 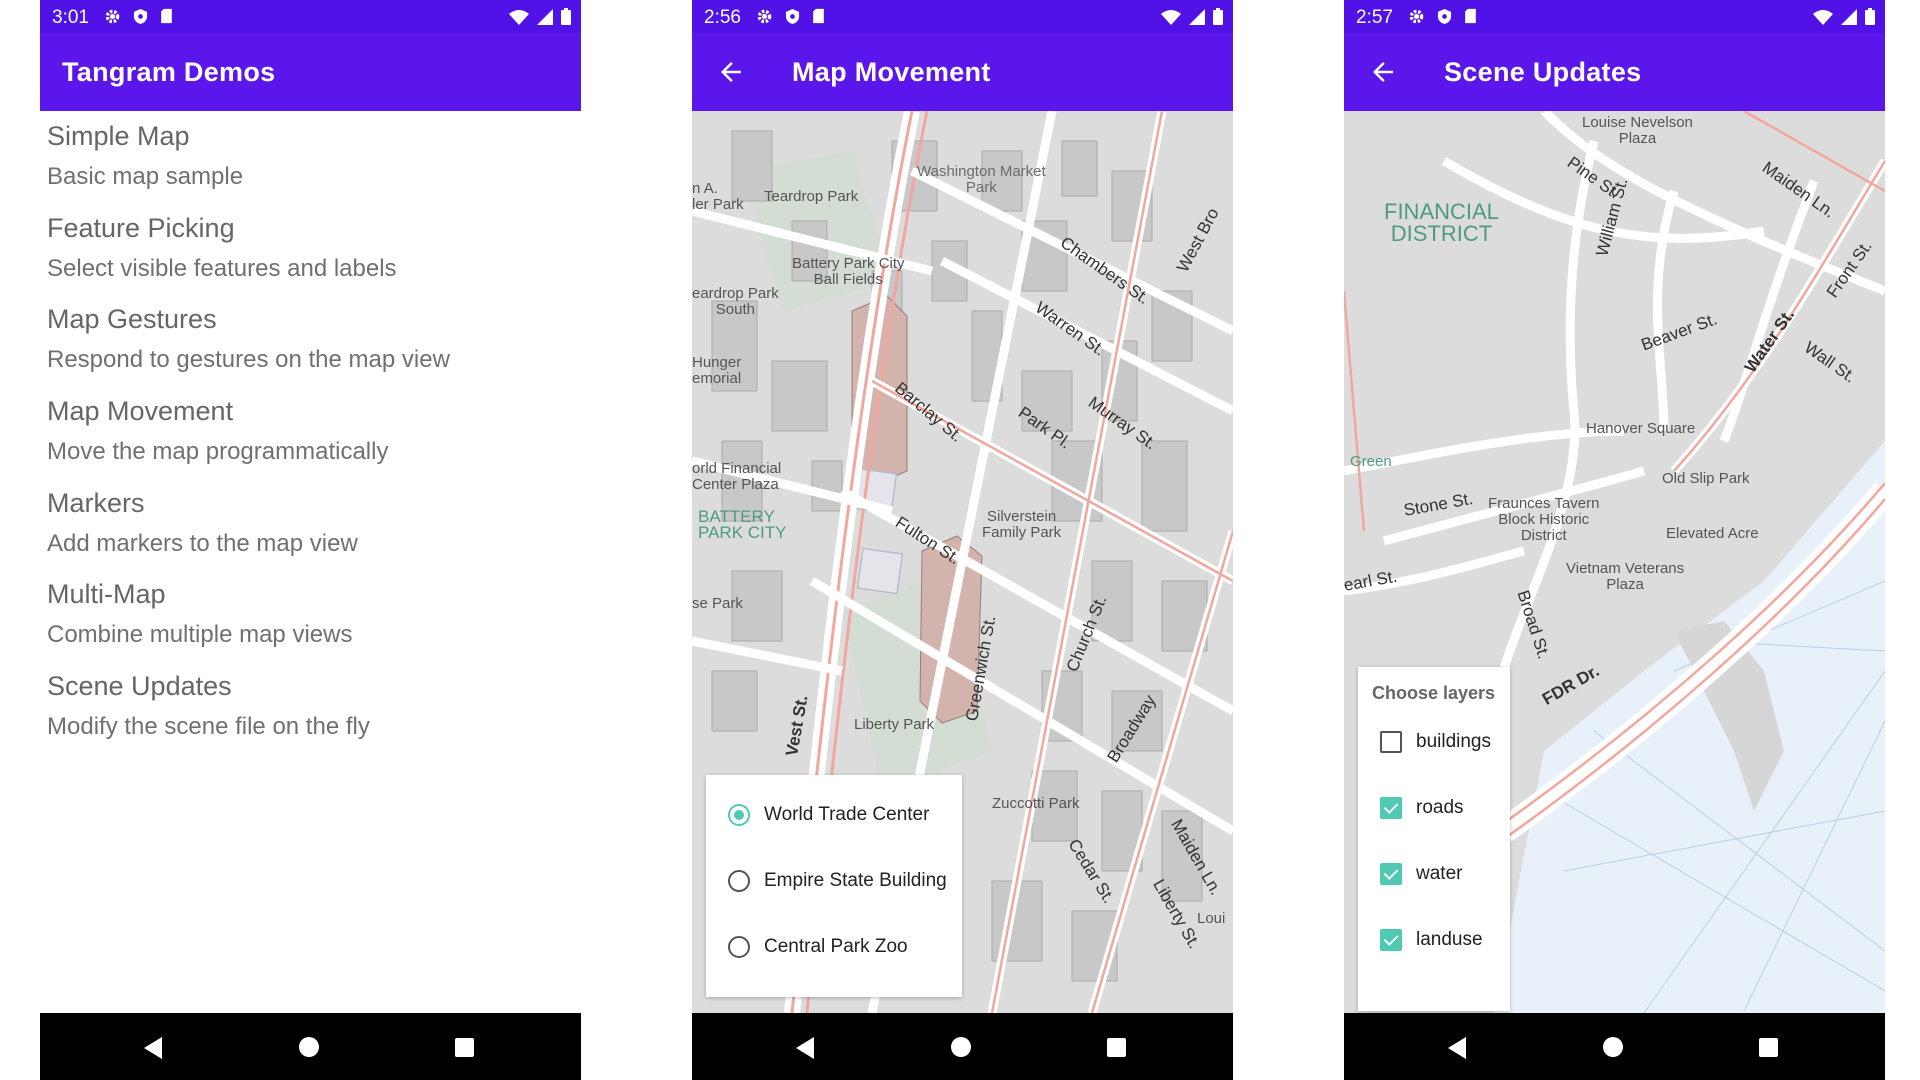 What do you see at coordinates (1440, 807) in the screenshot?
I see `checkbox-label: roads` at bounding box center [1440, 807].